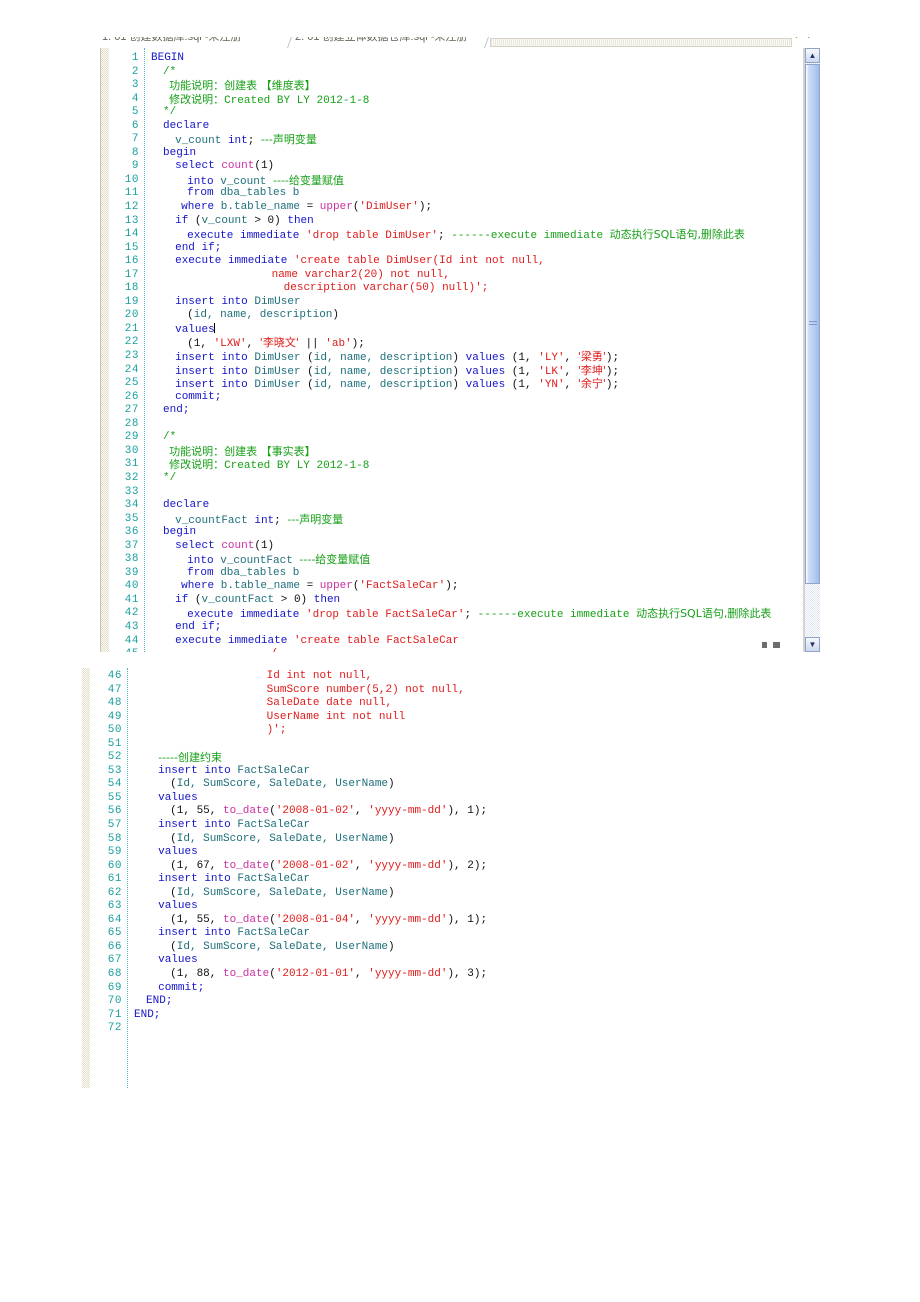 This screenshot has width=920, height=1302. What do you see at coordinates (461, 506) in the screenshot?
I see `code-line: 34 declare` at bounding box center [461, 506].